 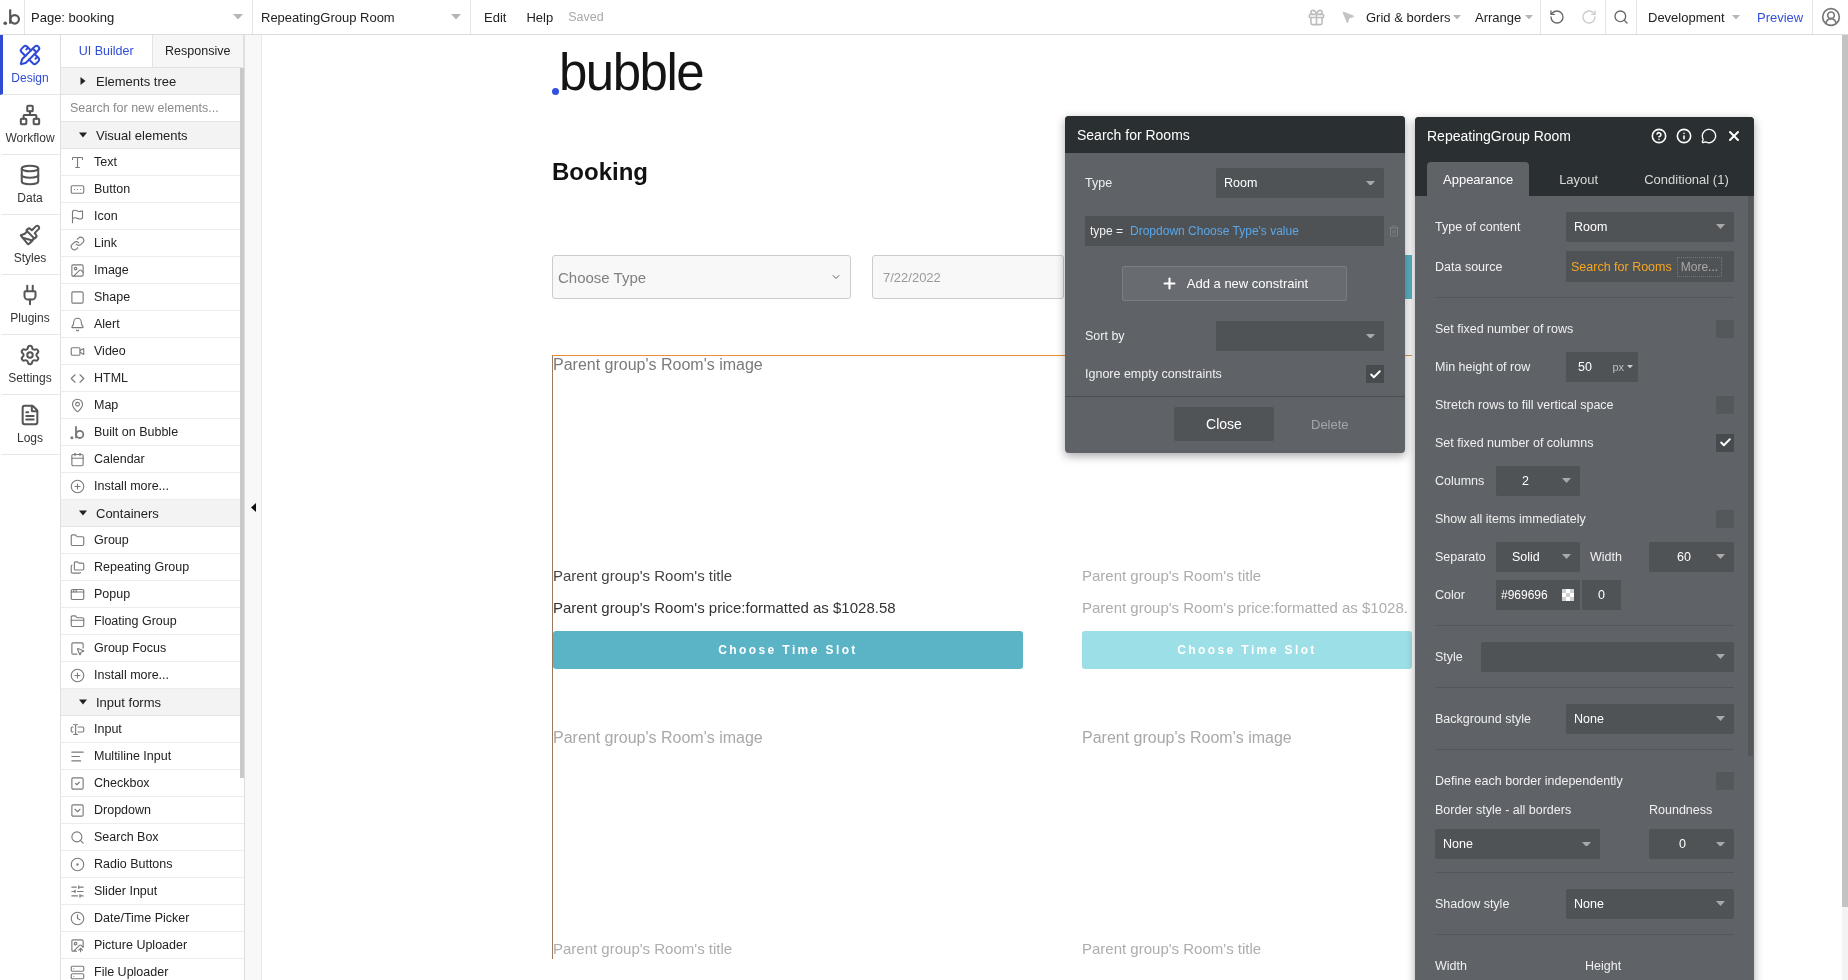 What do you see at coordinates (1601, 594) in the screenshot?
I see `opacity-field: 0` at bounding box center [1601, 594].